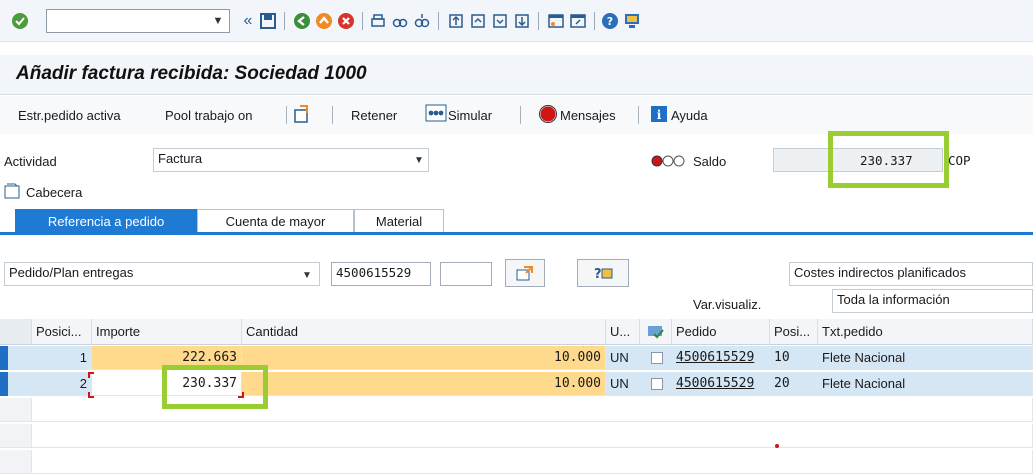  What do you see at coordinates (167, 332) in the screenshot?
I see `col-header-importe: Importe` at bounding box center [167, 332].